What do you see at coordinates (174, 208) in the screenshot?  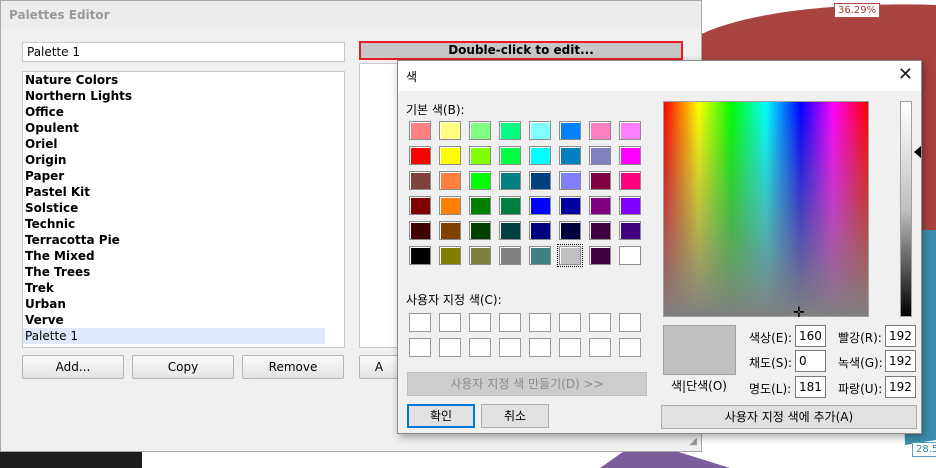 I see `palette-list-item: Solstice` at bounding box center [174, 208].